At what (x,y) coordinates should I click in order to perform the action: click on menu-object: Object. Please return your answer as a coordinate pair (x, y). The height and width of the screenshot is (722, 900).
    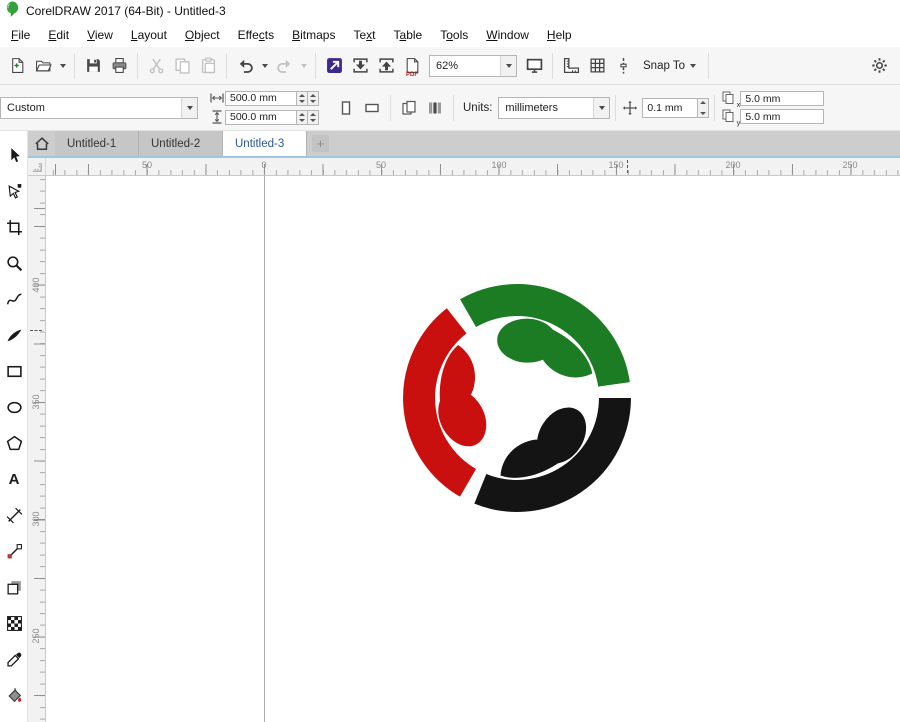
    Looking at the image, I should click on (202, 35).